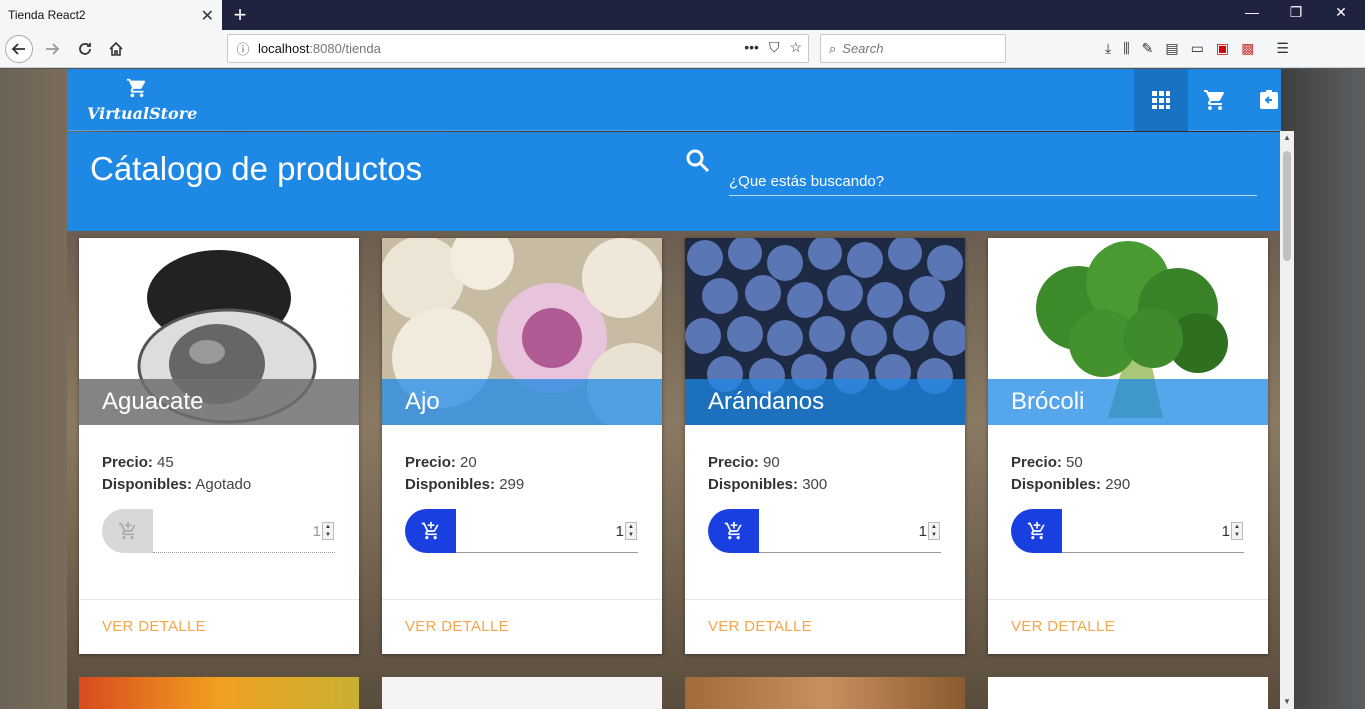 This screenshot has height=709, width=1365. What do you see at coordinates (1118, 484) in the screenshot?
I see `availability-value: 290` at bounding box center [1118, 484].